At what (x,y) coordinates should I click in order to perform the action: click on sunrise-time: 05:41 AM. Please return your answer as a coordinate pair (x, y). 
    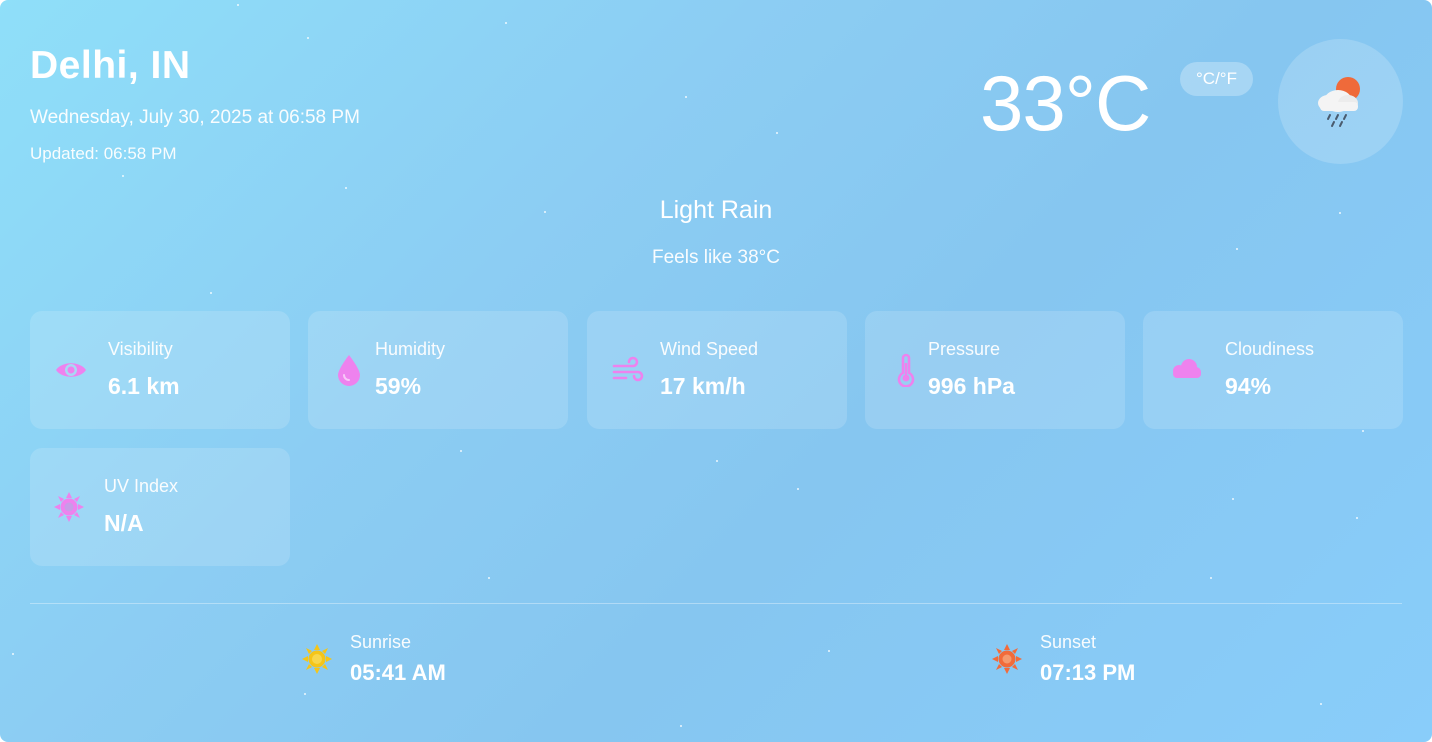
    Looking at the image, I should click on (398, 672).